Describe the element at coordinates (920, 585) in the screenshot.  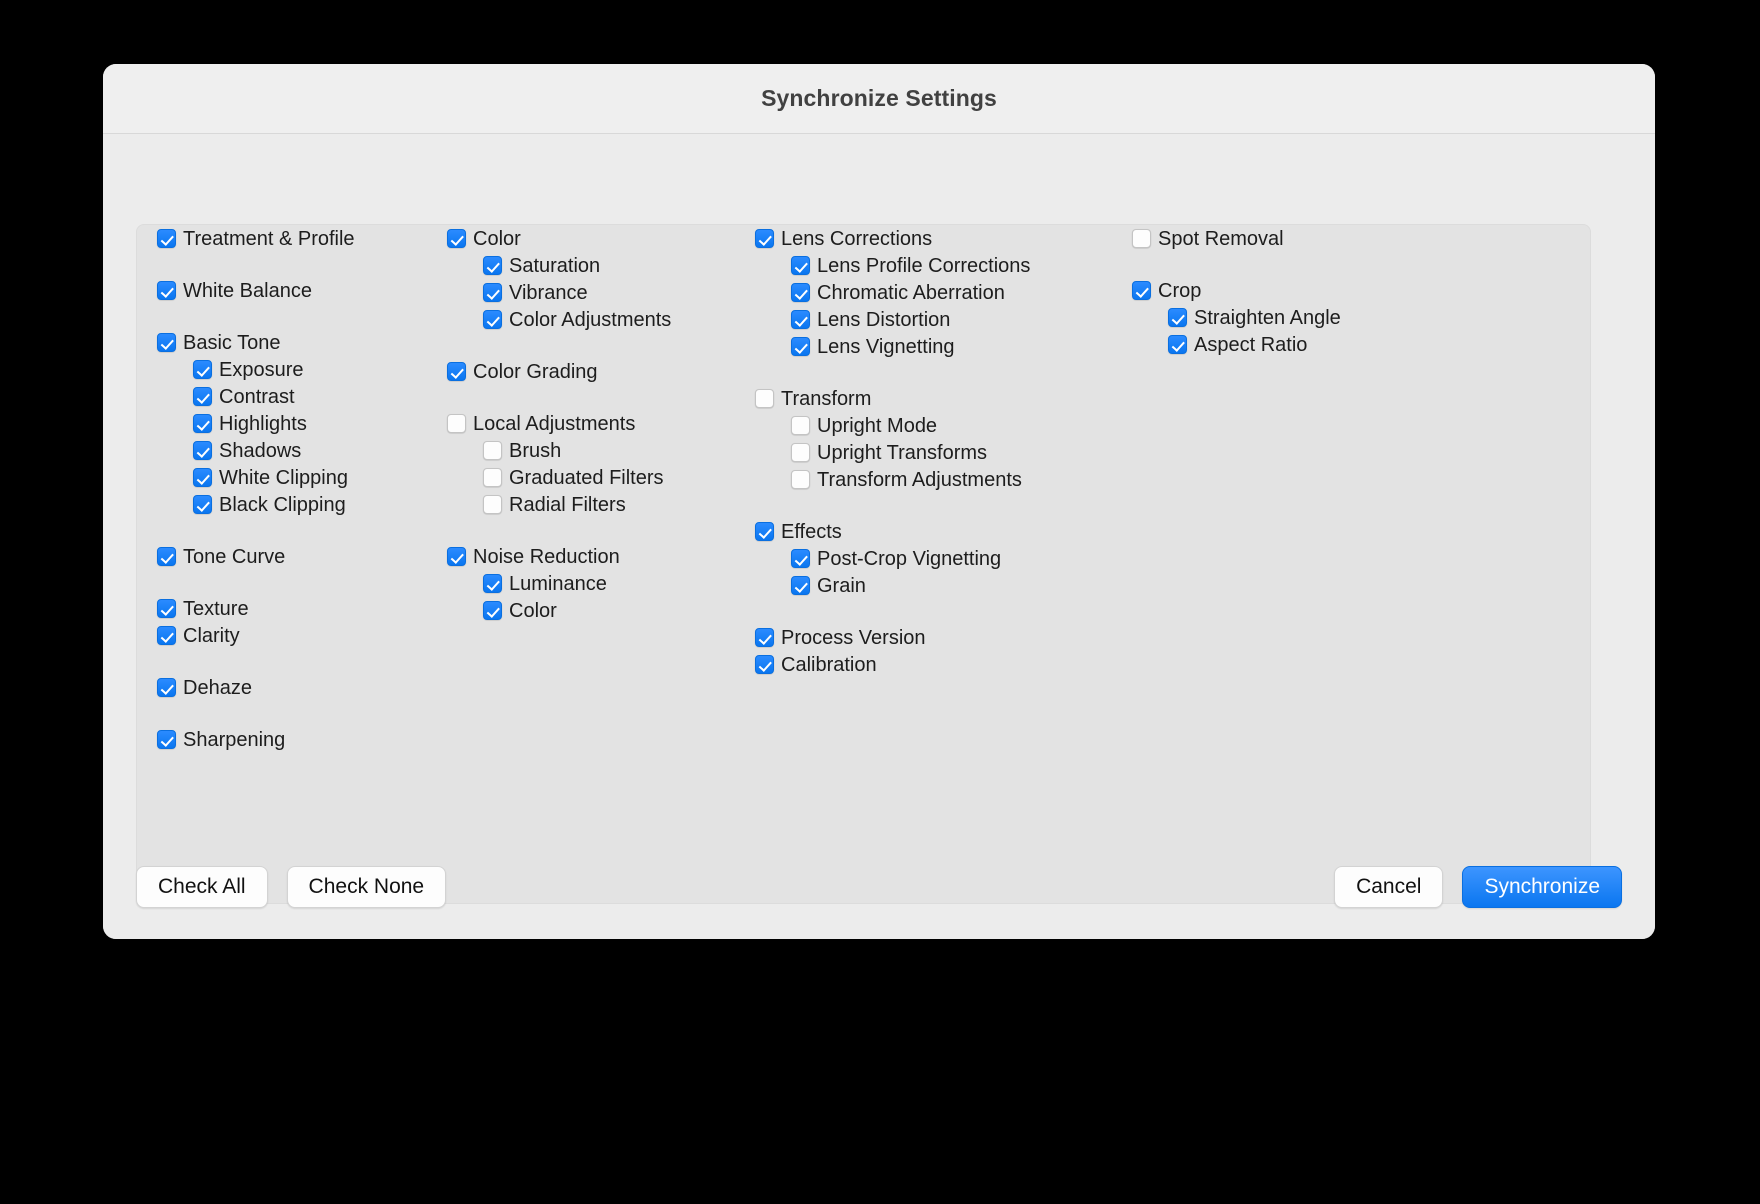
I see `checkbox-row: Grain` at that location.